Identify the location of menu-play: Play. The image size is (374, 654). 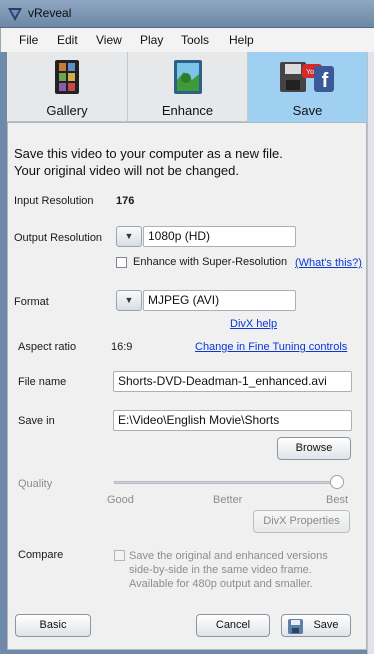
(151, 40).